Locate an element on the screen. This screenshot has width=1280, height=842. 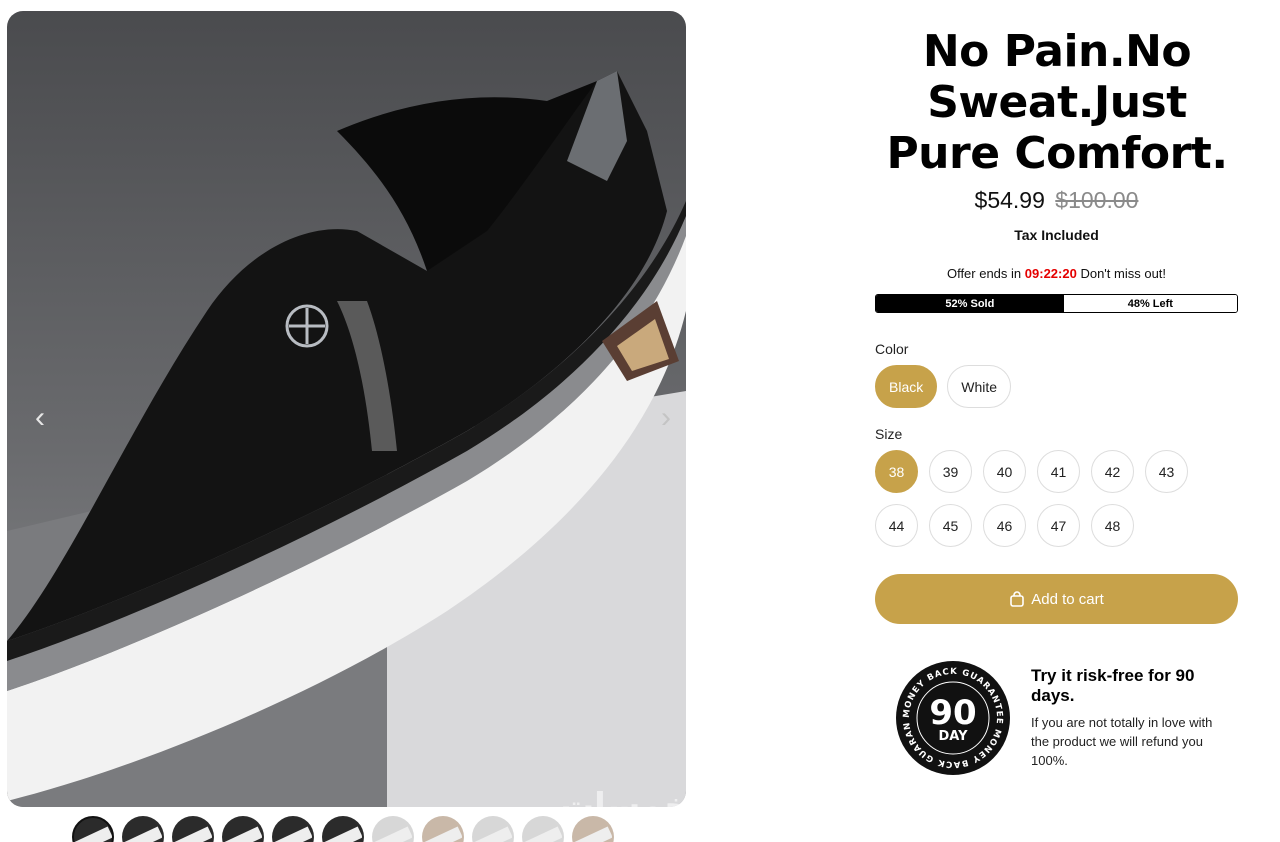
size-option-41: 41 is located at coordinates (1058, 471).